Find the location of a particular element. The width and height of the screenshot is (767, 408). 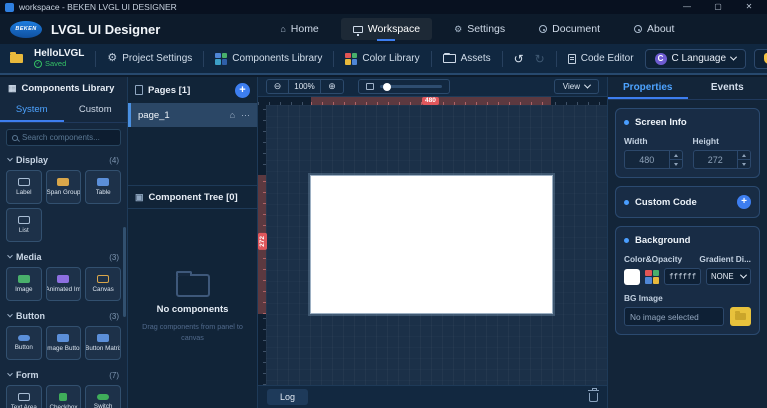

tab-custom: Custom is located at coordinates (96, 110).